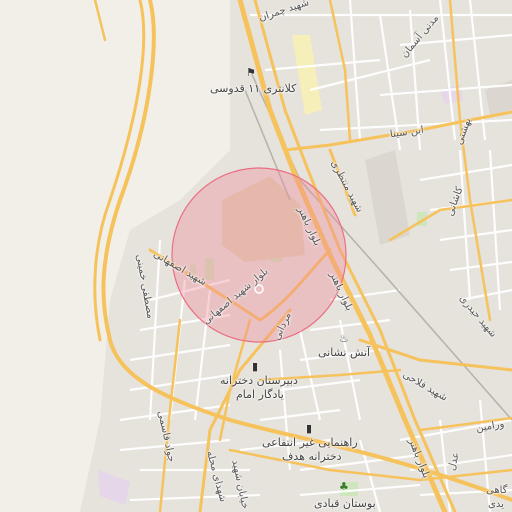  Describe the element at coordinates (253, 88) in the screenshot. I see `poi-label-police: کلانتری ۱۱ قدوسی` at that location.